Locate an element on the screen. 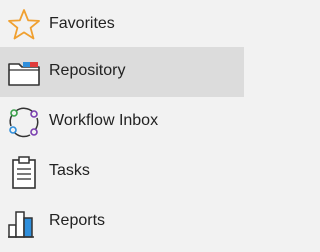 This screenshot has height=252, width=320. sidebar-item-label: Tasks is located at coordinates (69, 170).